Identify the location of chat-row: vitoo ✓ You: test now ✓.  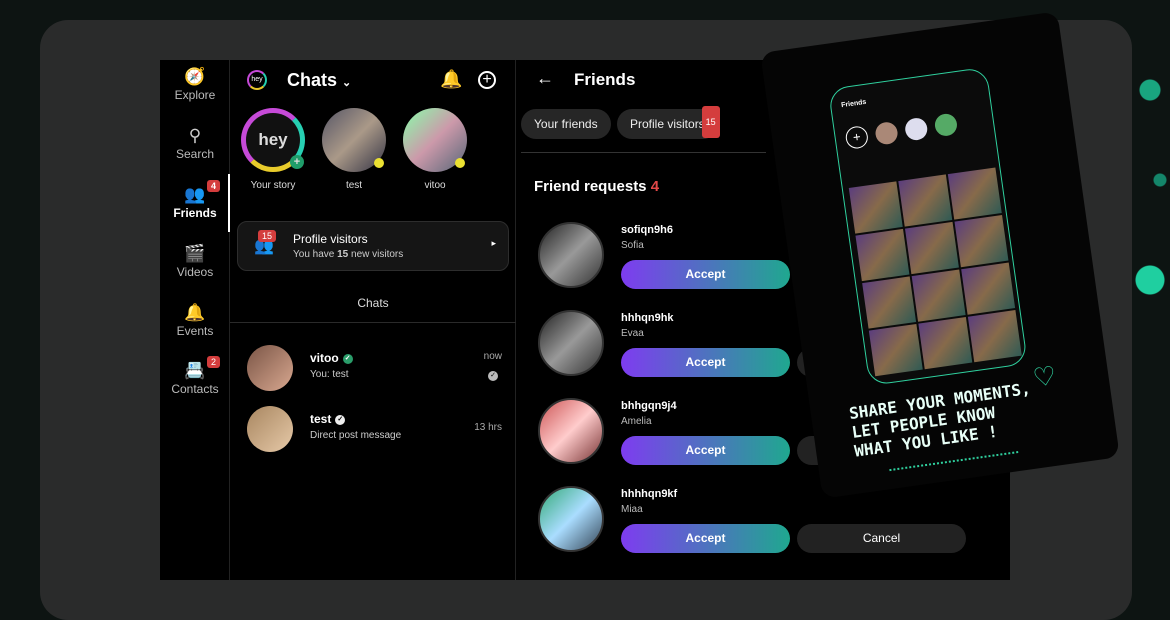
(373, 372).